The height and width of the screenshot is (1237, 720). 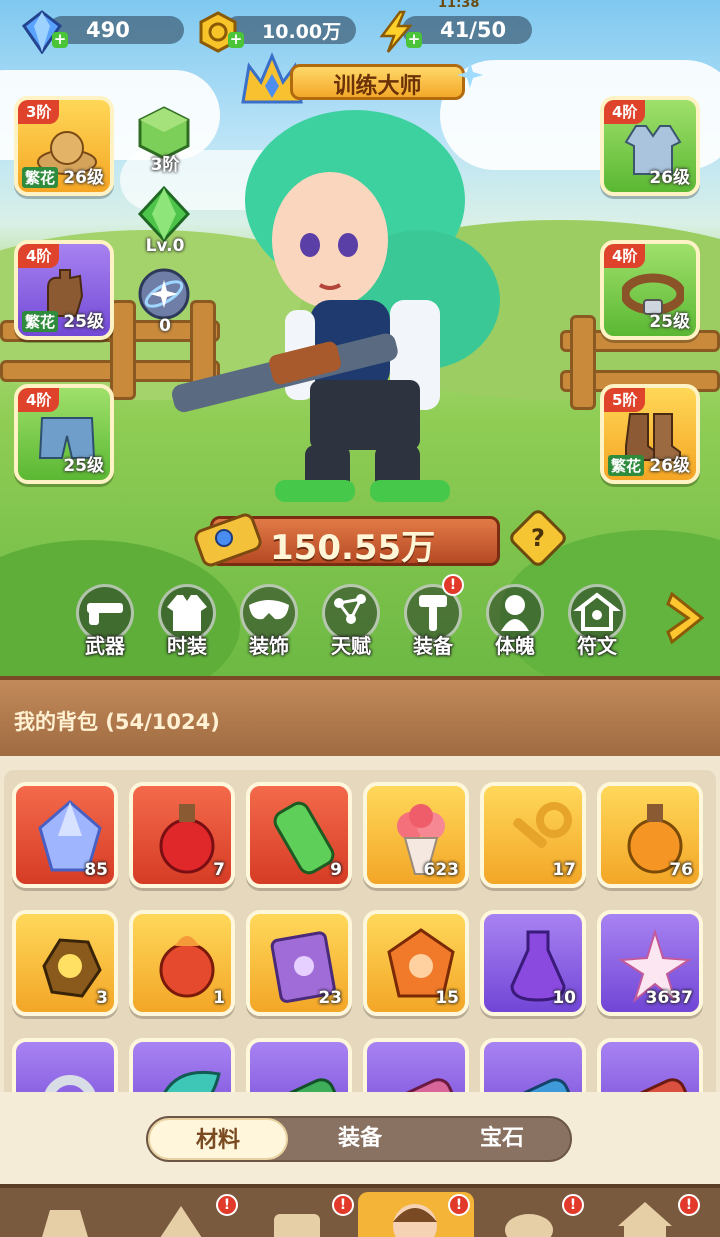 I want to click on item-count: 23, so click(x=330, y=998).